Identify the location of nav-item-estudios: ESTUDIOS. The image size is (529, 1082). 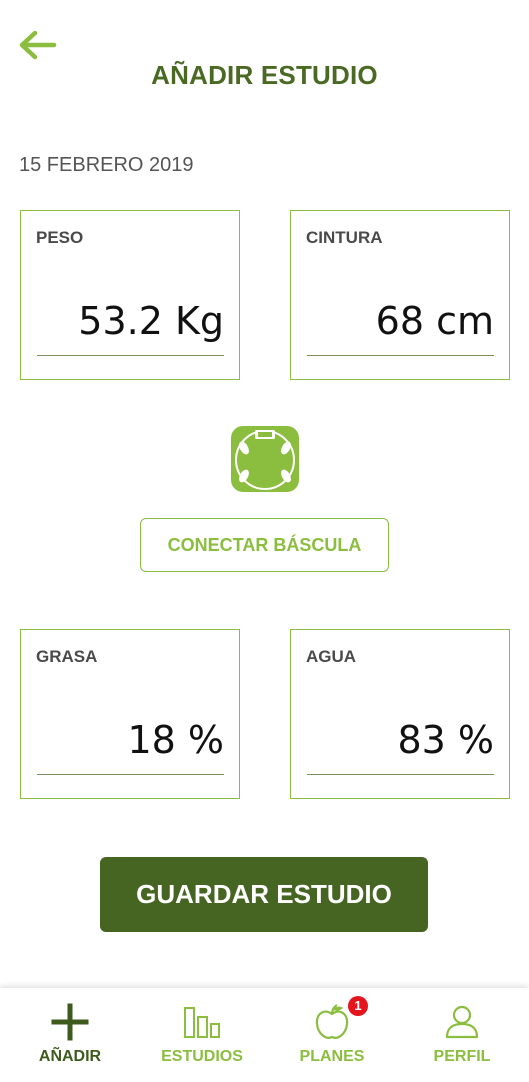
(202, 1035).